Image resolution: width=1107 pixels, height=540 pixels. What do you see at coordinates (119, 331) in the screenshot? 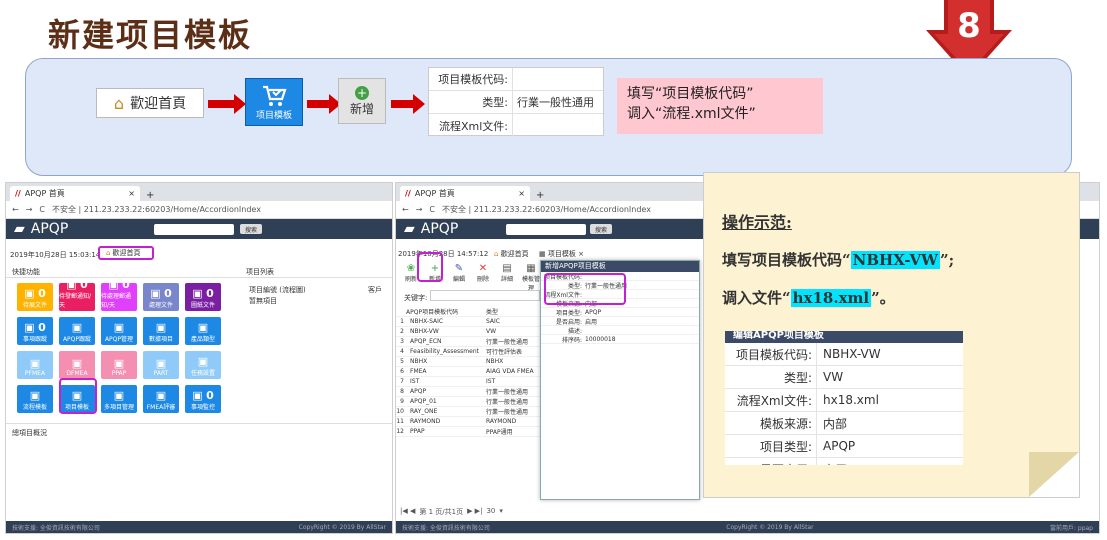
I see `tile-8: ▣ APQP管理` at bounding box center [119, 331].